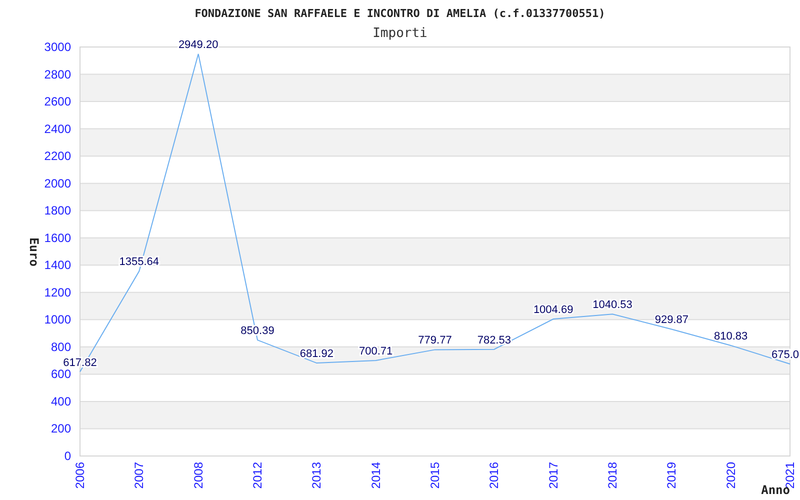 The image size is (800, 500). What do you see at coordinates (34, 252) in the screenshot?
I see `y-axis-title: Euro` at bounding box center [34, 252].